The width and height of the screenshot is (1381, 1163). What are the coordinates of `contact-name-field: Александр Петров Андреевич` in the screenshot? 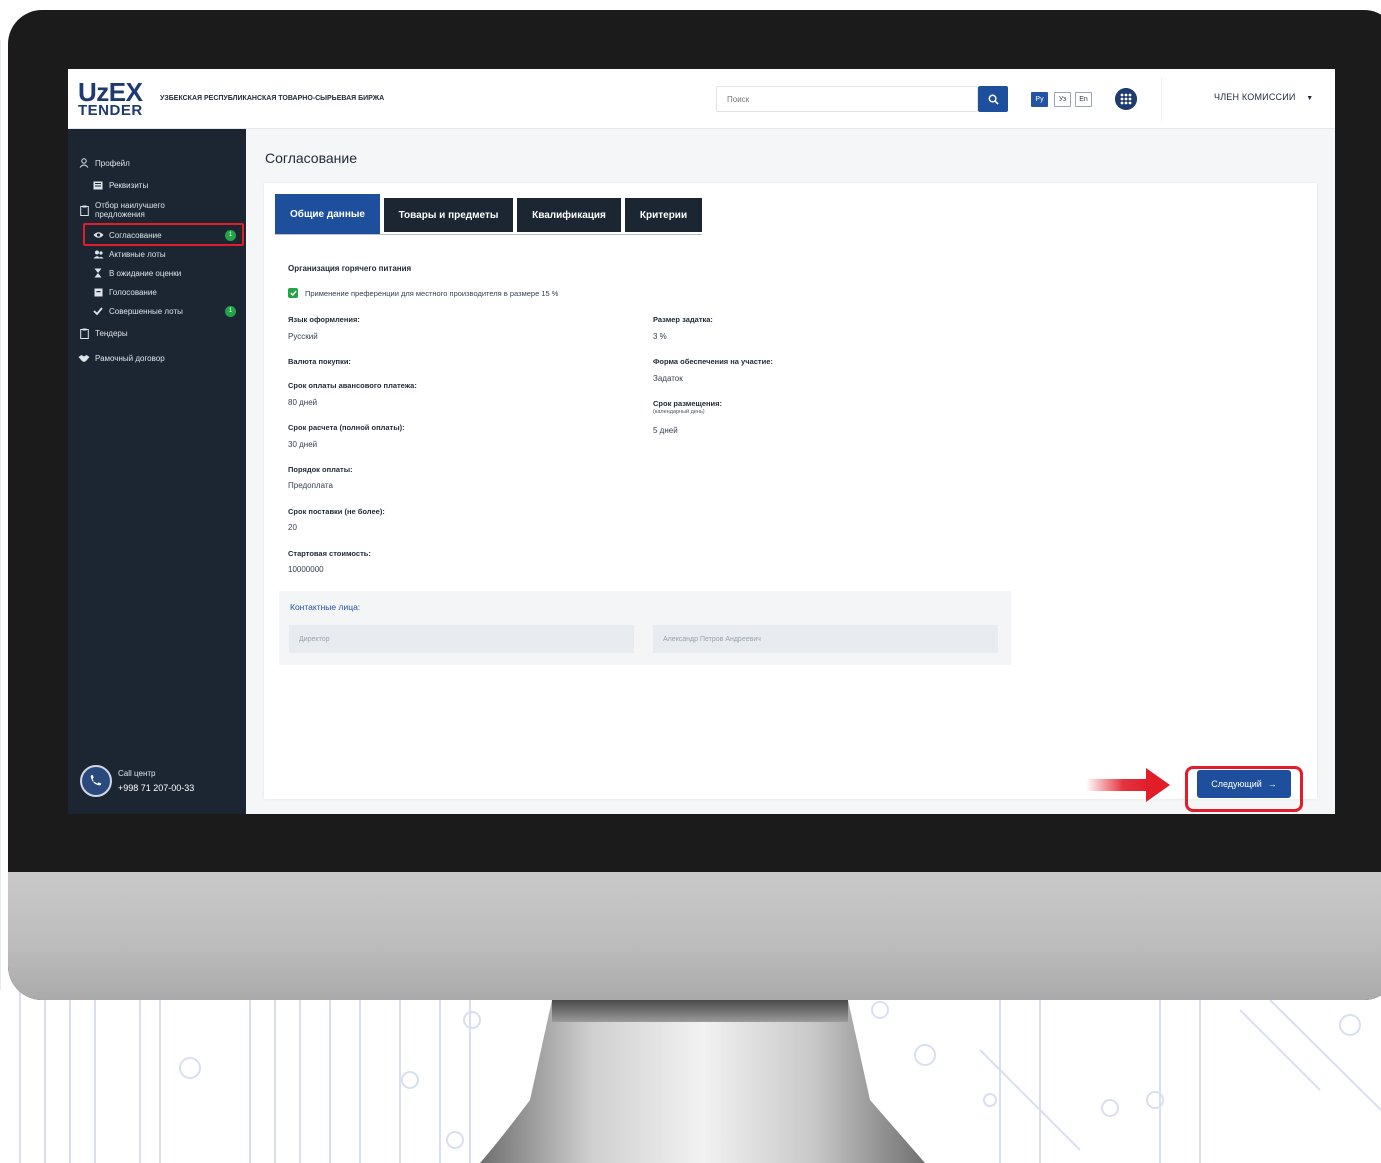 It's located at (825, 639).